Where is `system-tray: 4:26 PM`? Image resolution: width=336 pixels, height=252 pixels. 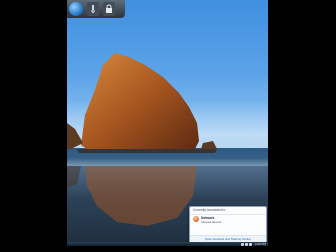 system-tray: 4:26 PM is located at coordinates (253, 244).